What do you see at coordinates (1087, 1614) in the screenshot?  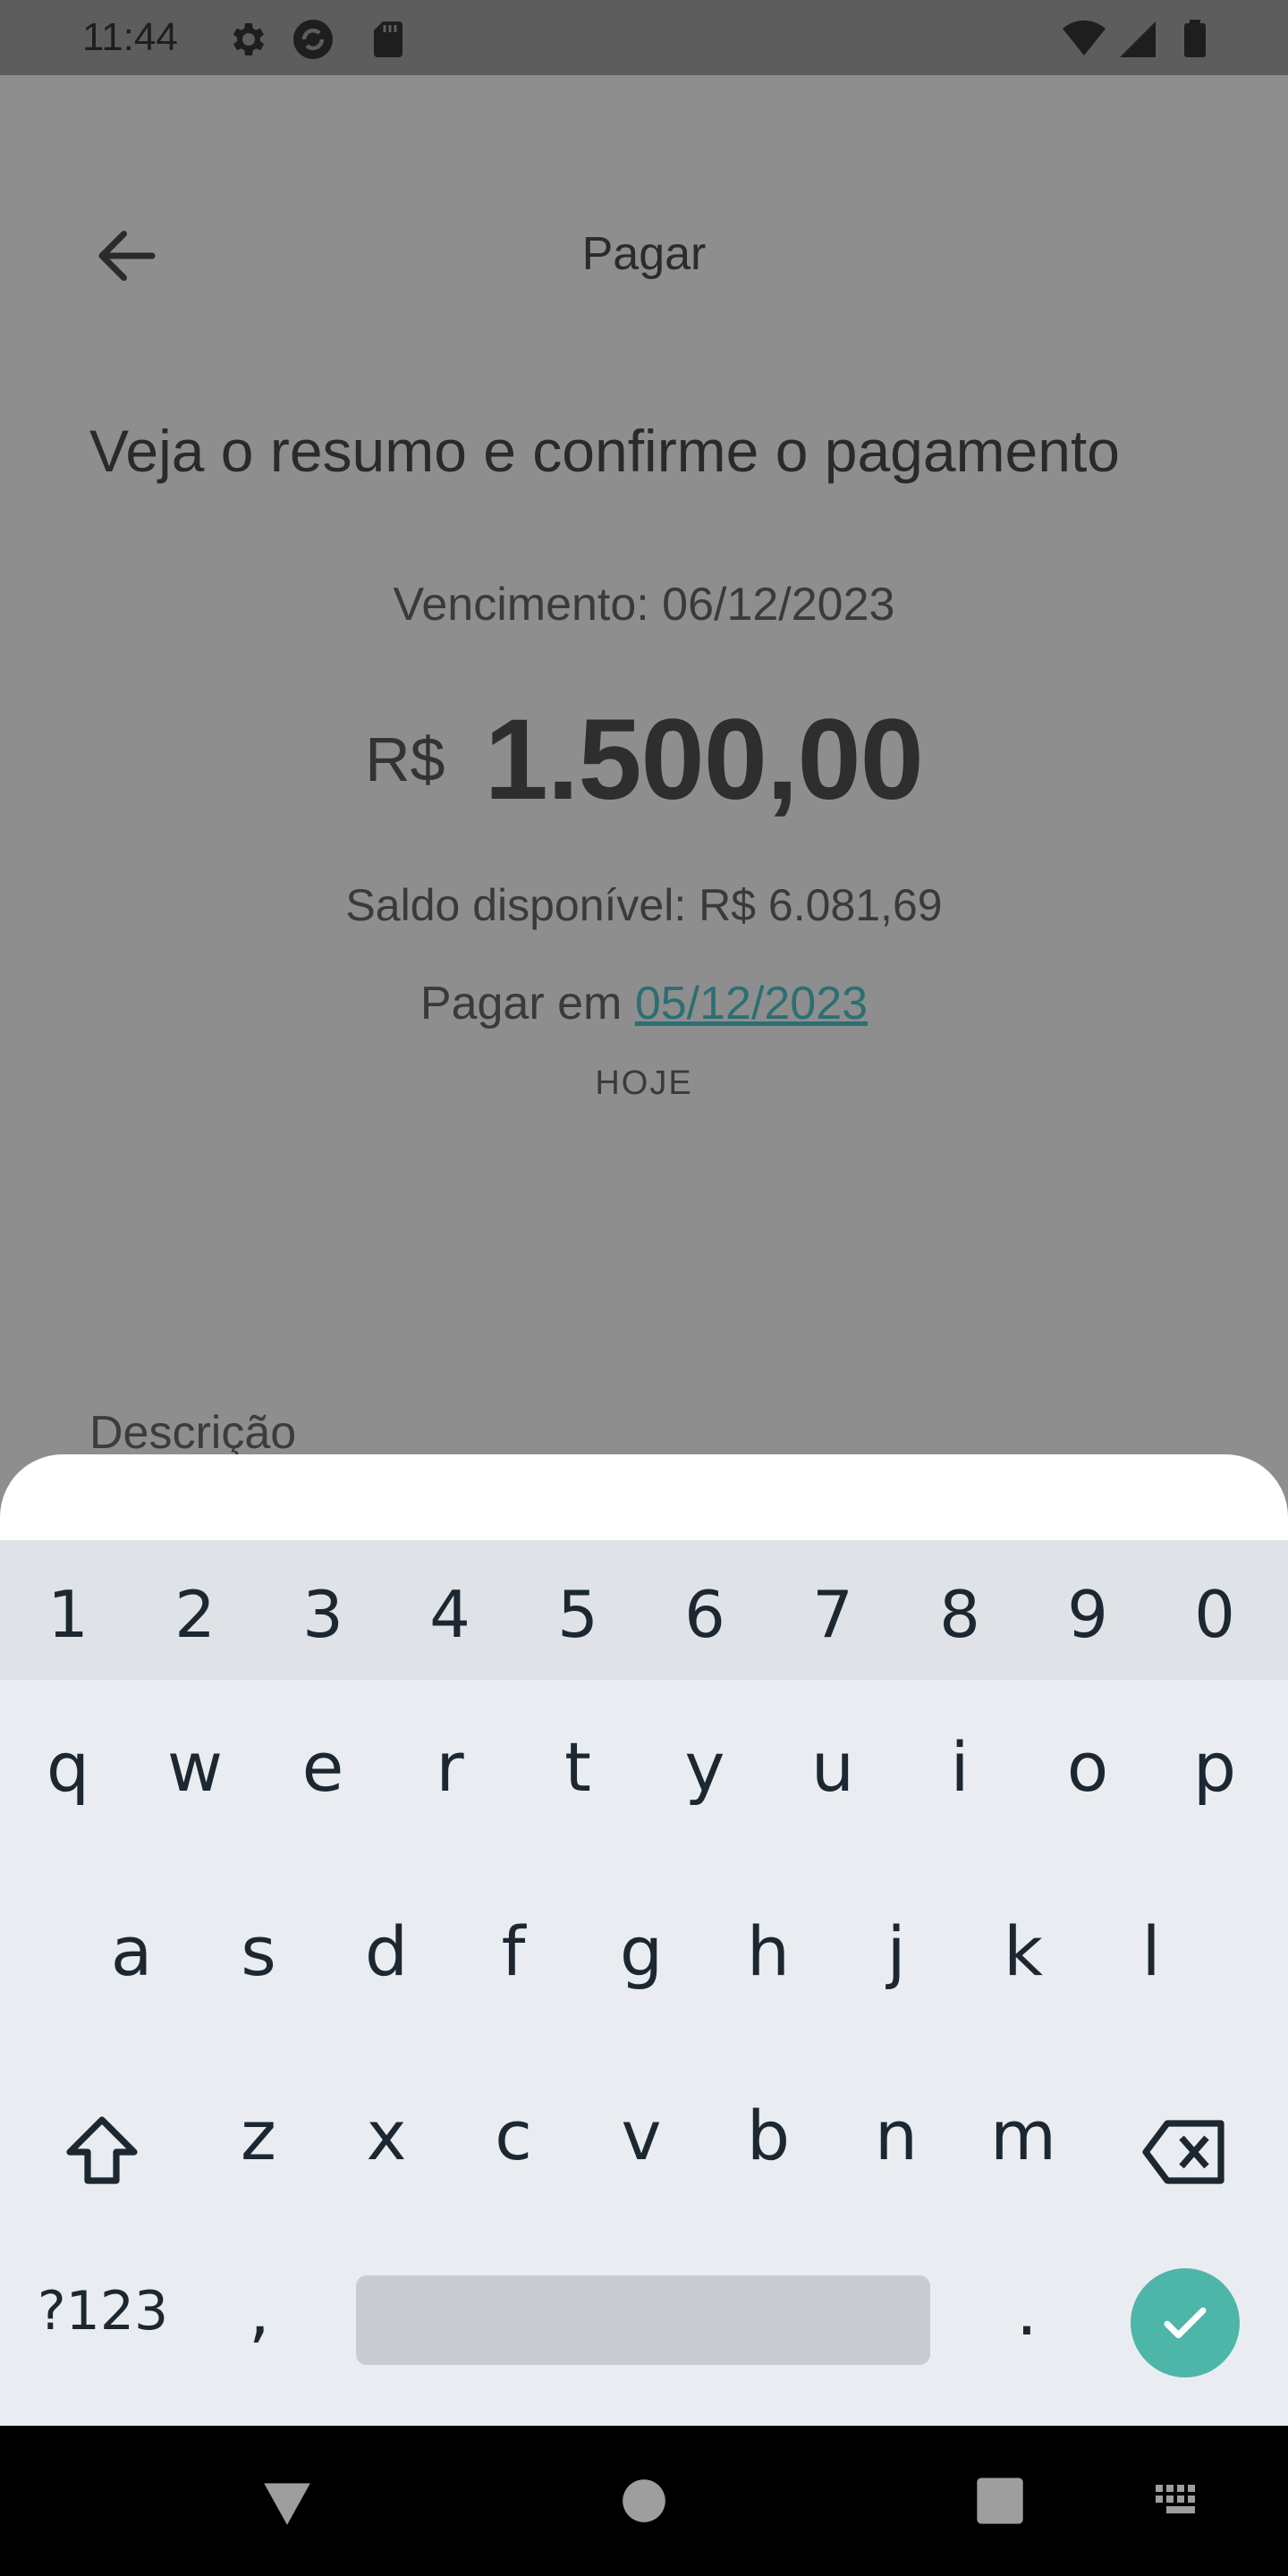 I see `key-9: 9` at bounding box center [1087, 1614].